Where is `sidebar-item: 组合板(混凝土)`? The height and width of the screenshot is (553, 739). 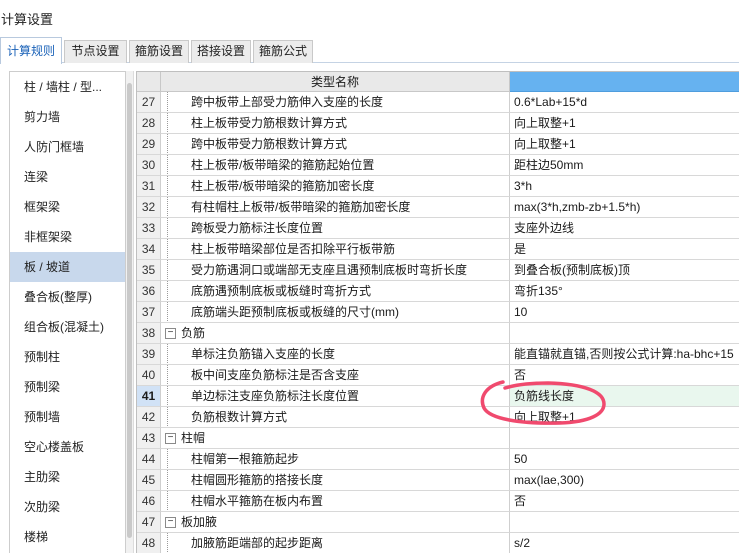
sidebar-item: 组合板(混凝土) is located at coordinates (67, 327).